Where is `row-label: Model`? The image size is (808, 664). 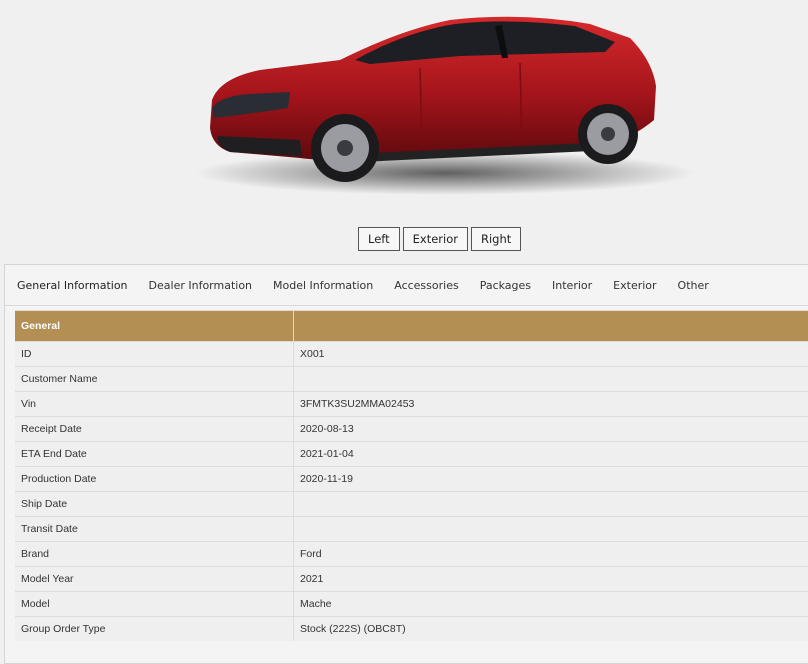
row-label: Model is located at coordinates (154, 604).